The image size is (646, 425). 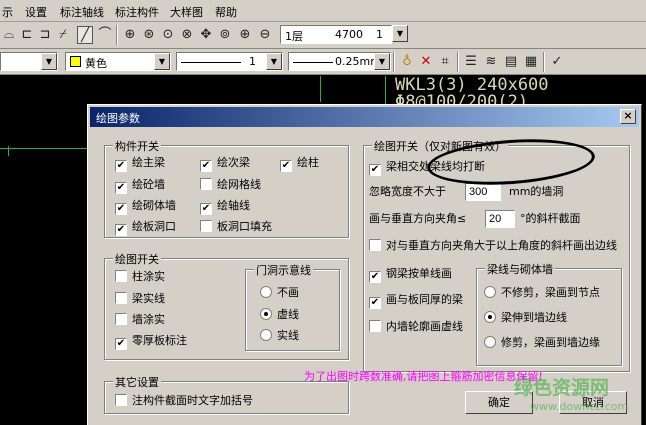 What do you see at coordinates (364, 117) in the screenshot?
I see `dialog-titlebar: 绘图参数 ×` at bounding box center [364, 117].